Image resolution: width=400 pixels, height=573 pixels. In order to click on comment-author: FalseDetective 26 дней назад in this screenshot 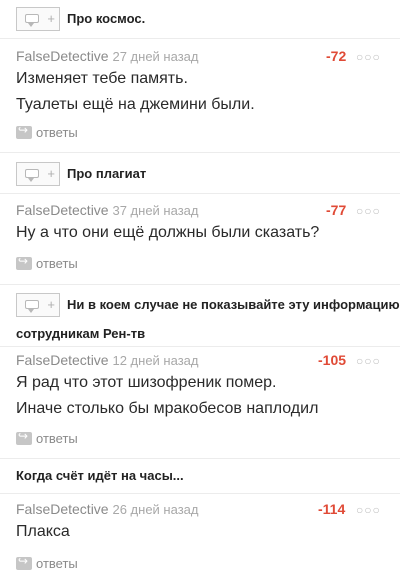, I will do `click(107, 509)`.